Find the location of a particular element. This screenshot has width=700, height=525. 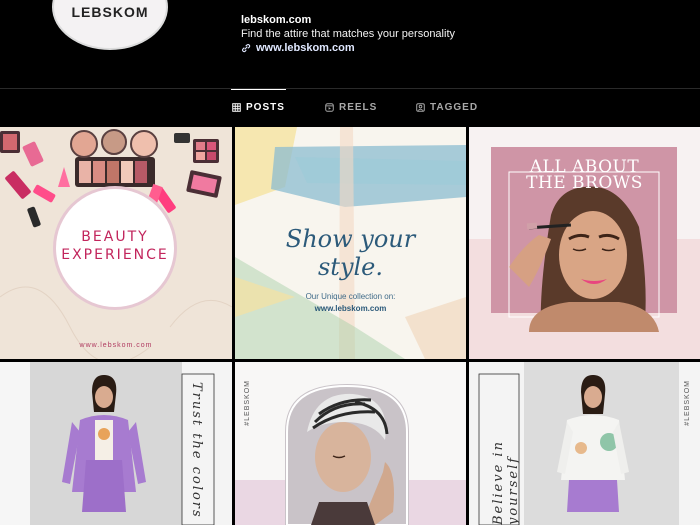

style-headline: Show your style. is located at coordinates (350, 253).